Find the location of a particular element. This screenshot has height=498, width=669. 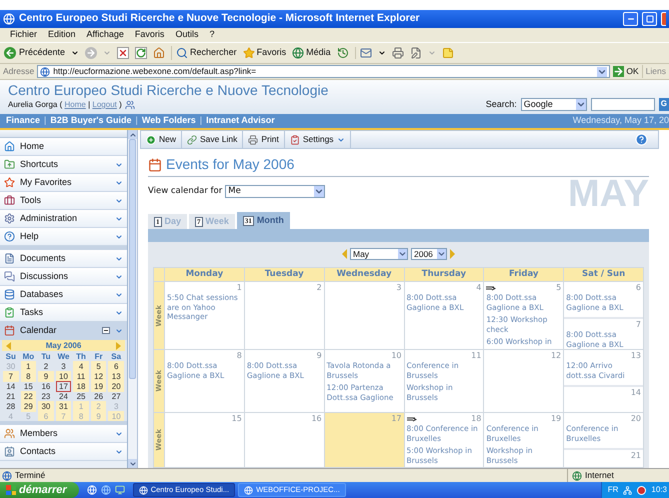

mini-calendar-day: 18 is located at coordinates (81, 386).